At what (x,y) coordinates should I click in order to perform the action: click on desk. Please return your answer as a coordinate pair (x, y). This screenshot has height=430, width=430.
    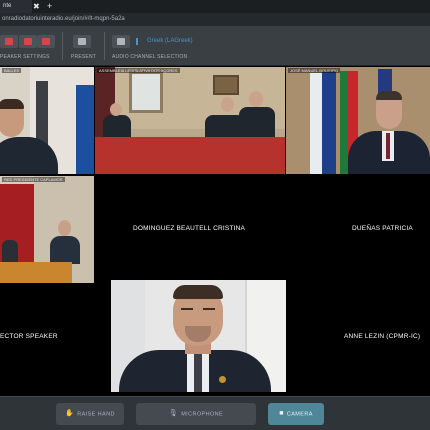
    Looking at the image, I should click on (36, 272).